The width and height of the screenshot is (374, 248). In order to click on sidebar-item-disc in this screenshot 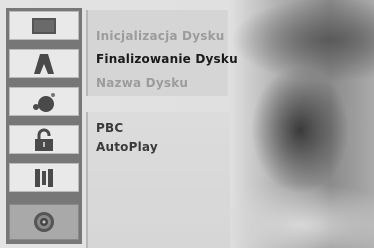, I will do `click(44, 222)`.